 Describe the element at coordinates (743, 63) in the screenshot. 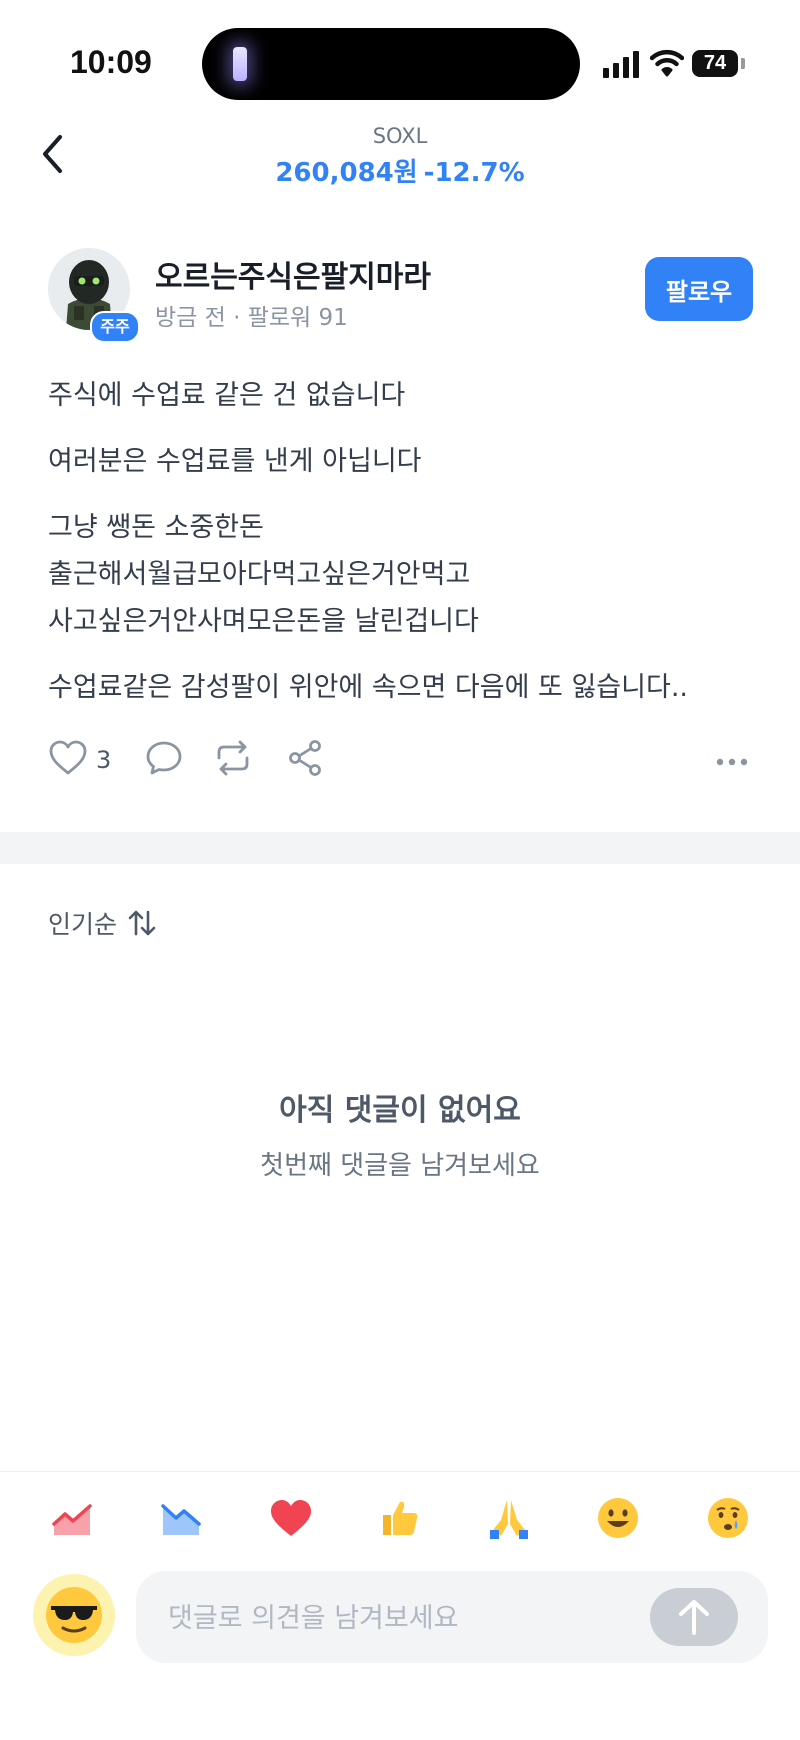

I see `battery-tip` at that location.